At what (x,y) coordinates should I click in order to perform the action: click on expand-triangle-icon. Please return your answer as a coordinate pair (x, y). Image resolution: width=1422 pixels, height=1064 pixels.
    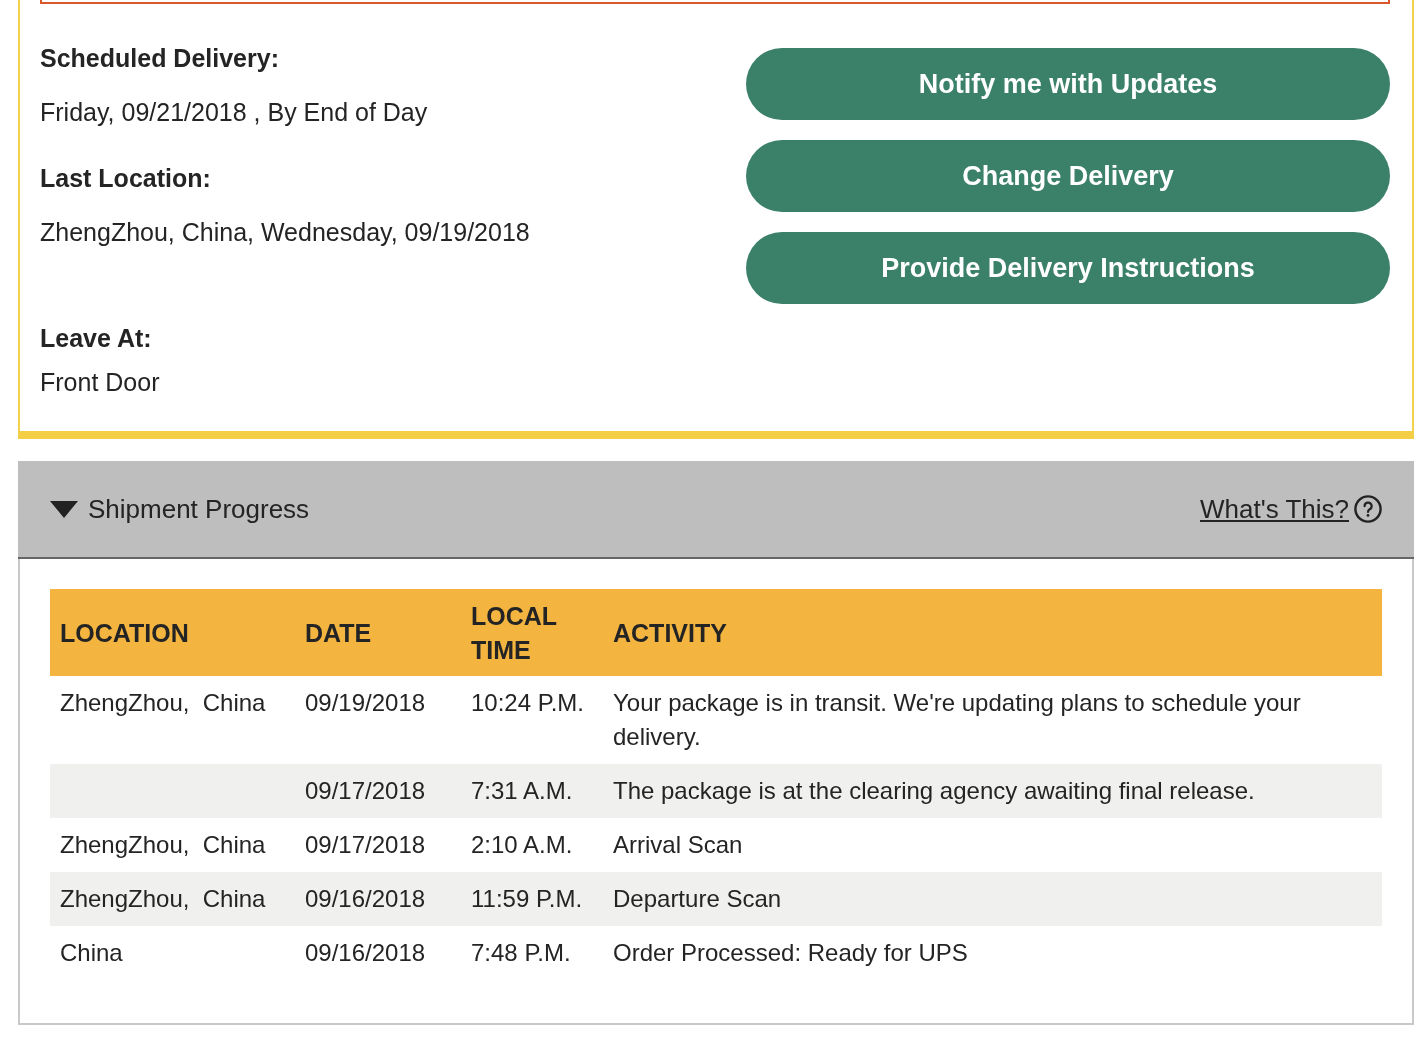
    Looking at the image, I should click on (64, 509).